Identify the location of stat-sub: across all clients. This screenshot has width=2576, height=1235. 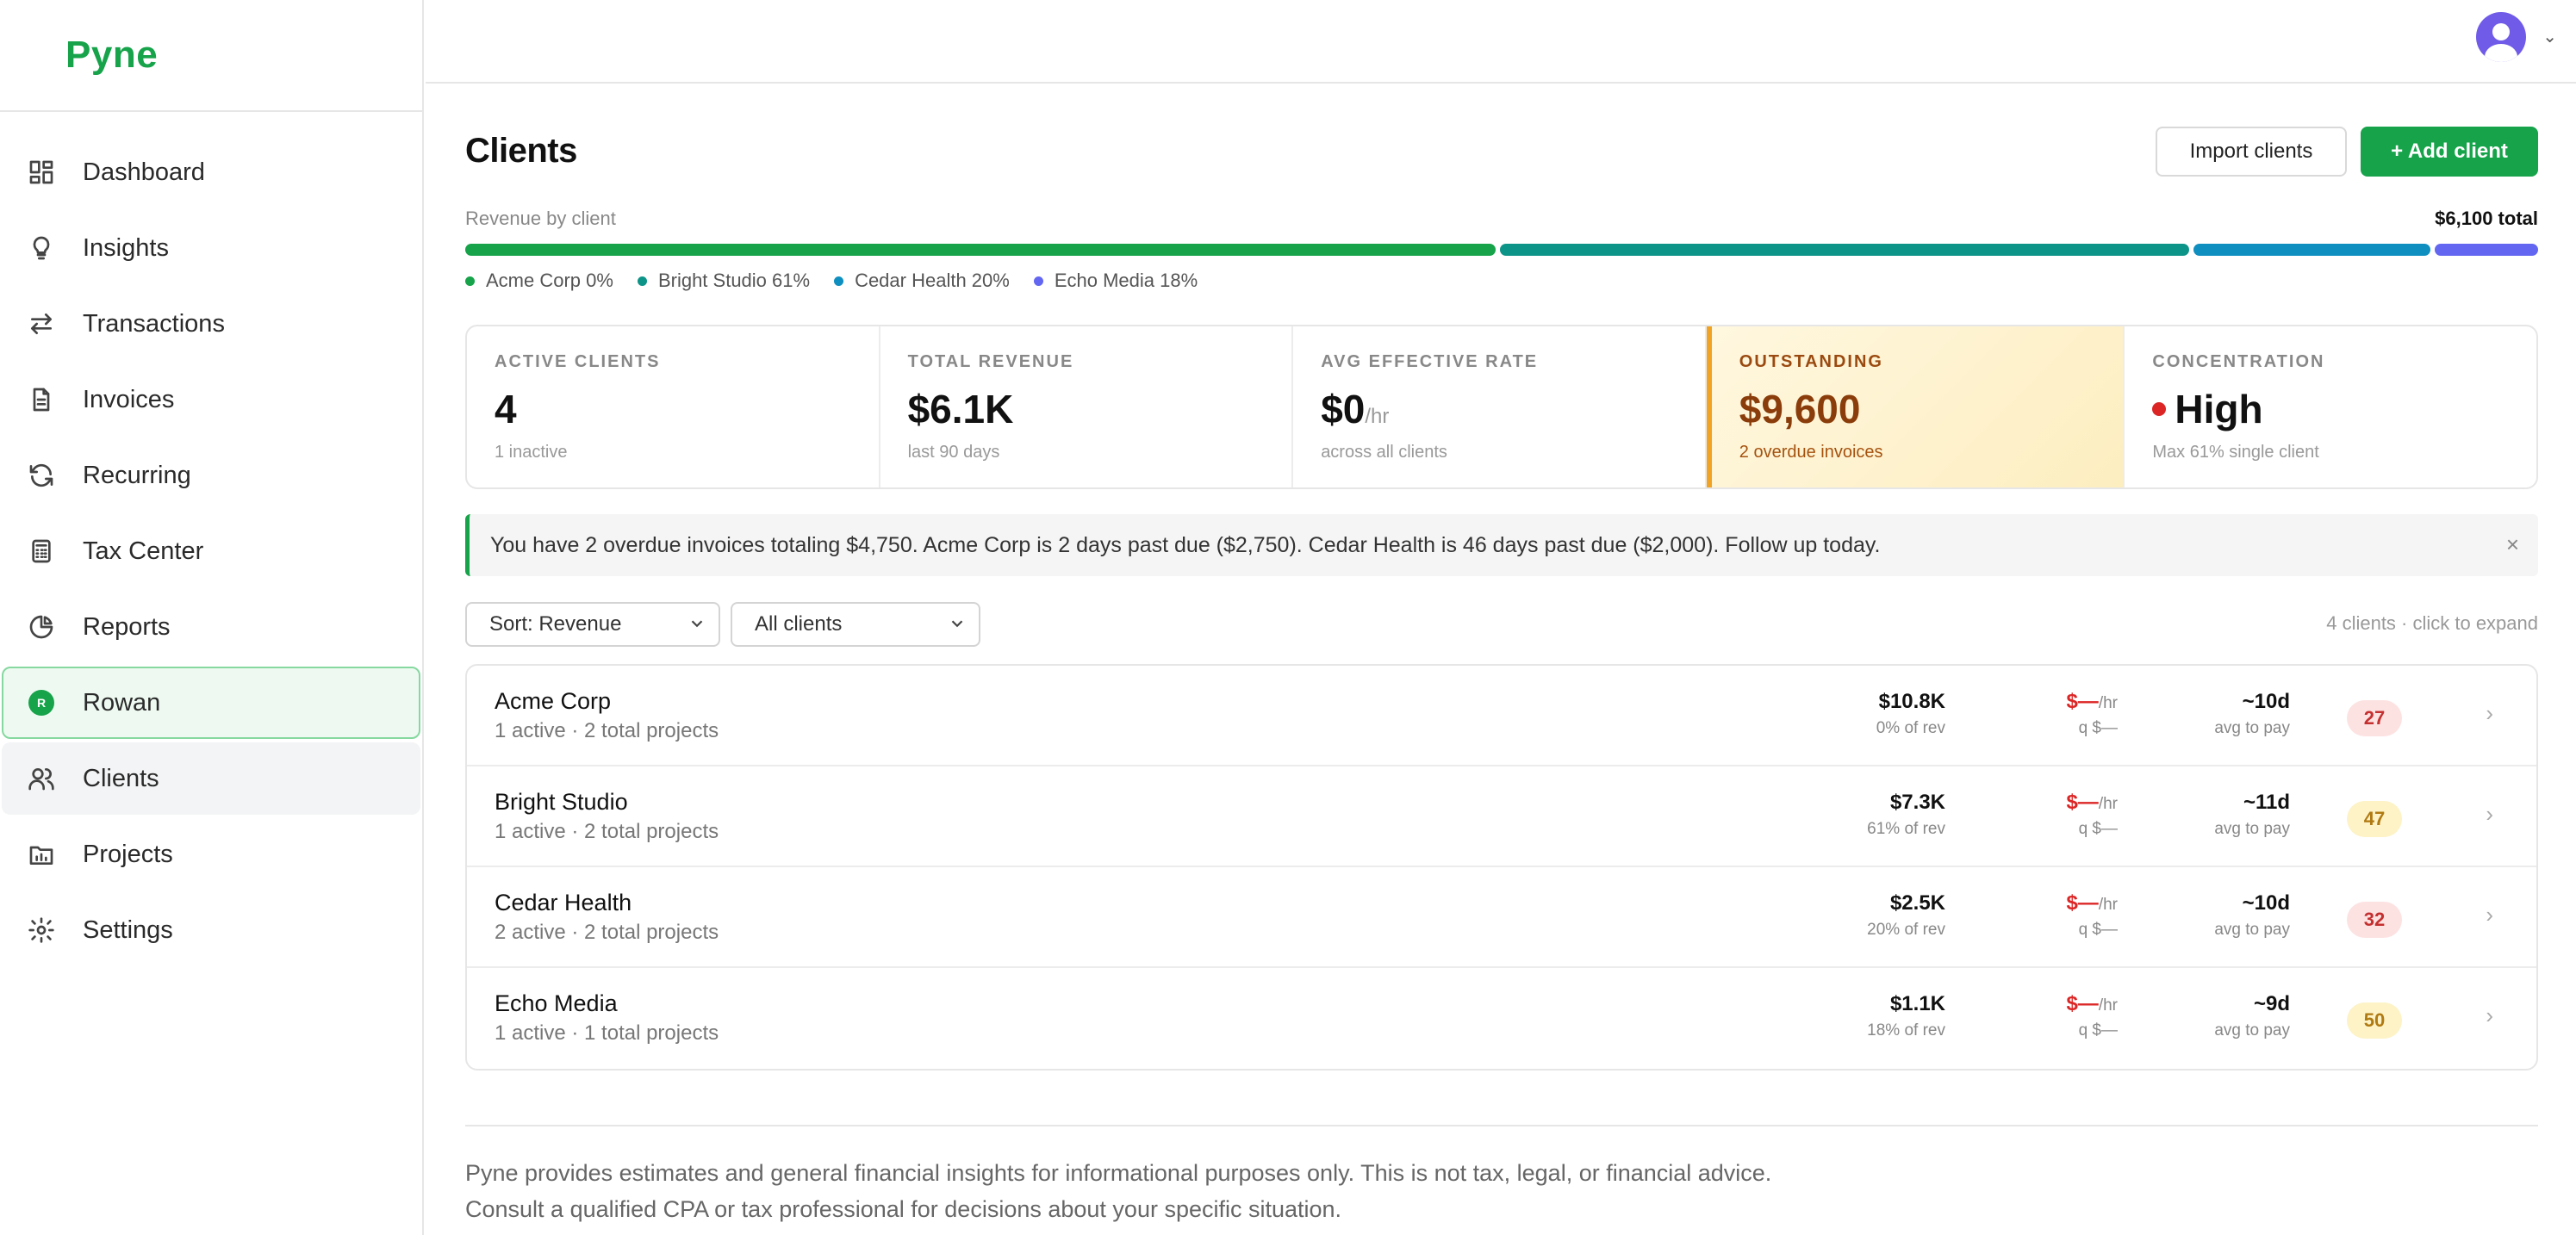
(1384, 452).